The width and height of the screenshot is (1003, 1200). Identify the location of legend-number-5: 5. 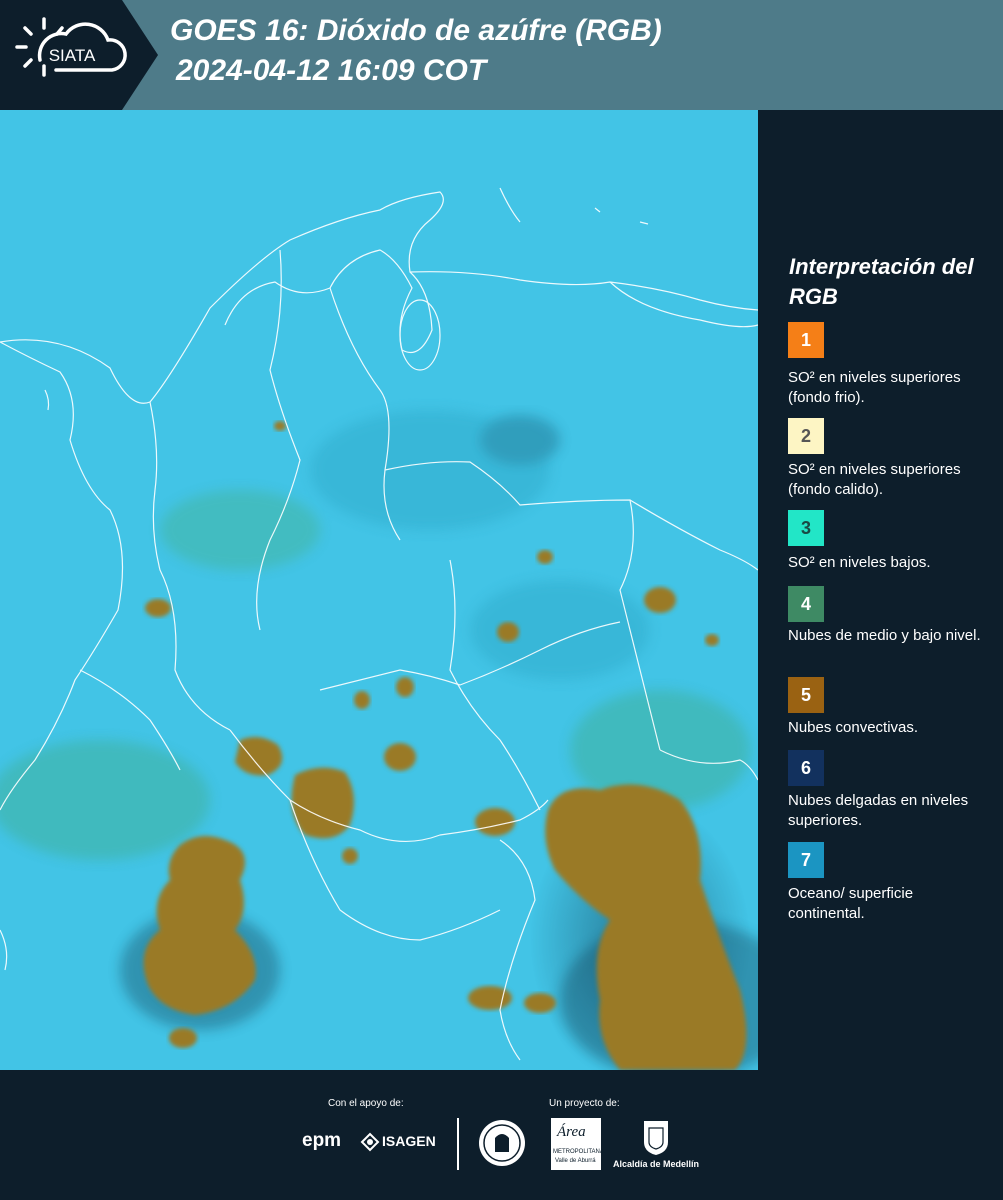
(805, 694).